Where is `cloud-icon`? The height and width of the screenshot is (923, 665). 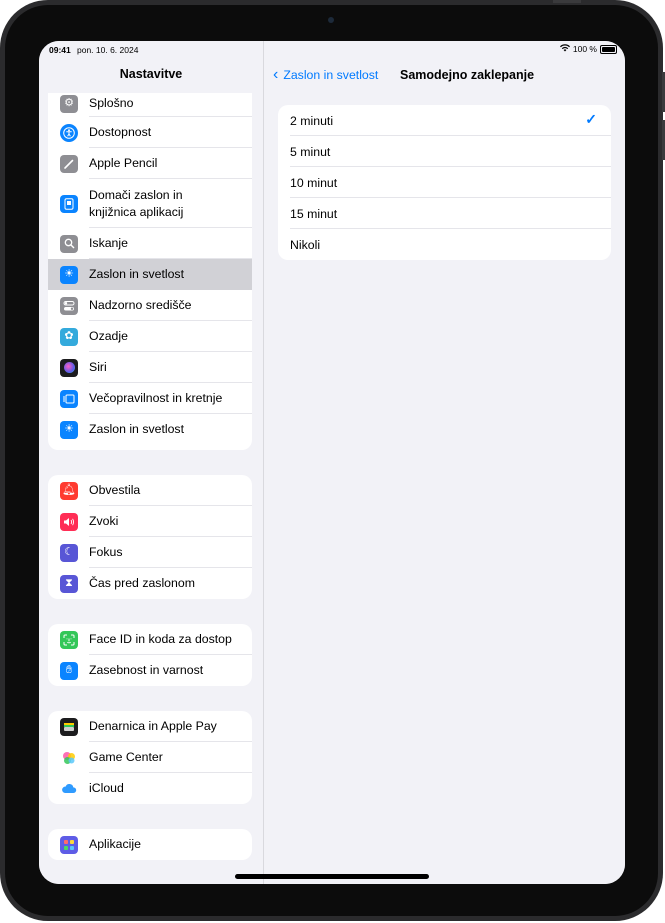 cloud-icon is located at coordinates (69, 788).